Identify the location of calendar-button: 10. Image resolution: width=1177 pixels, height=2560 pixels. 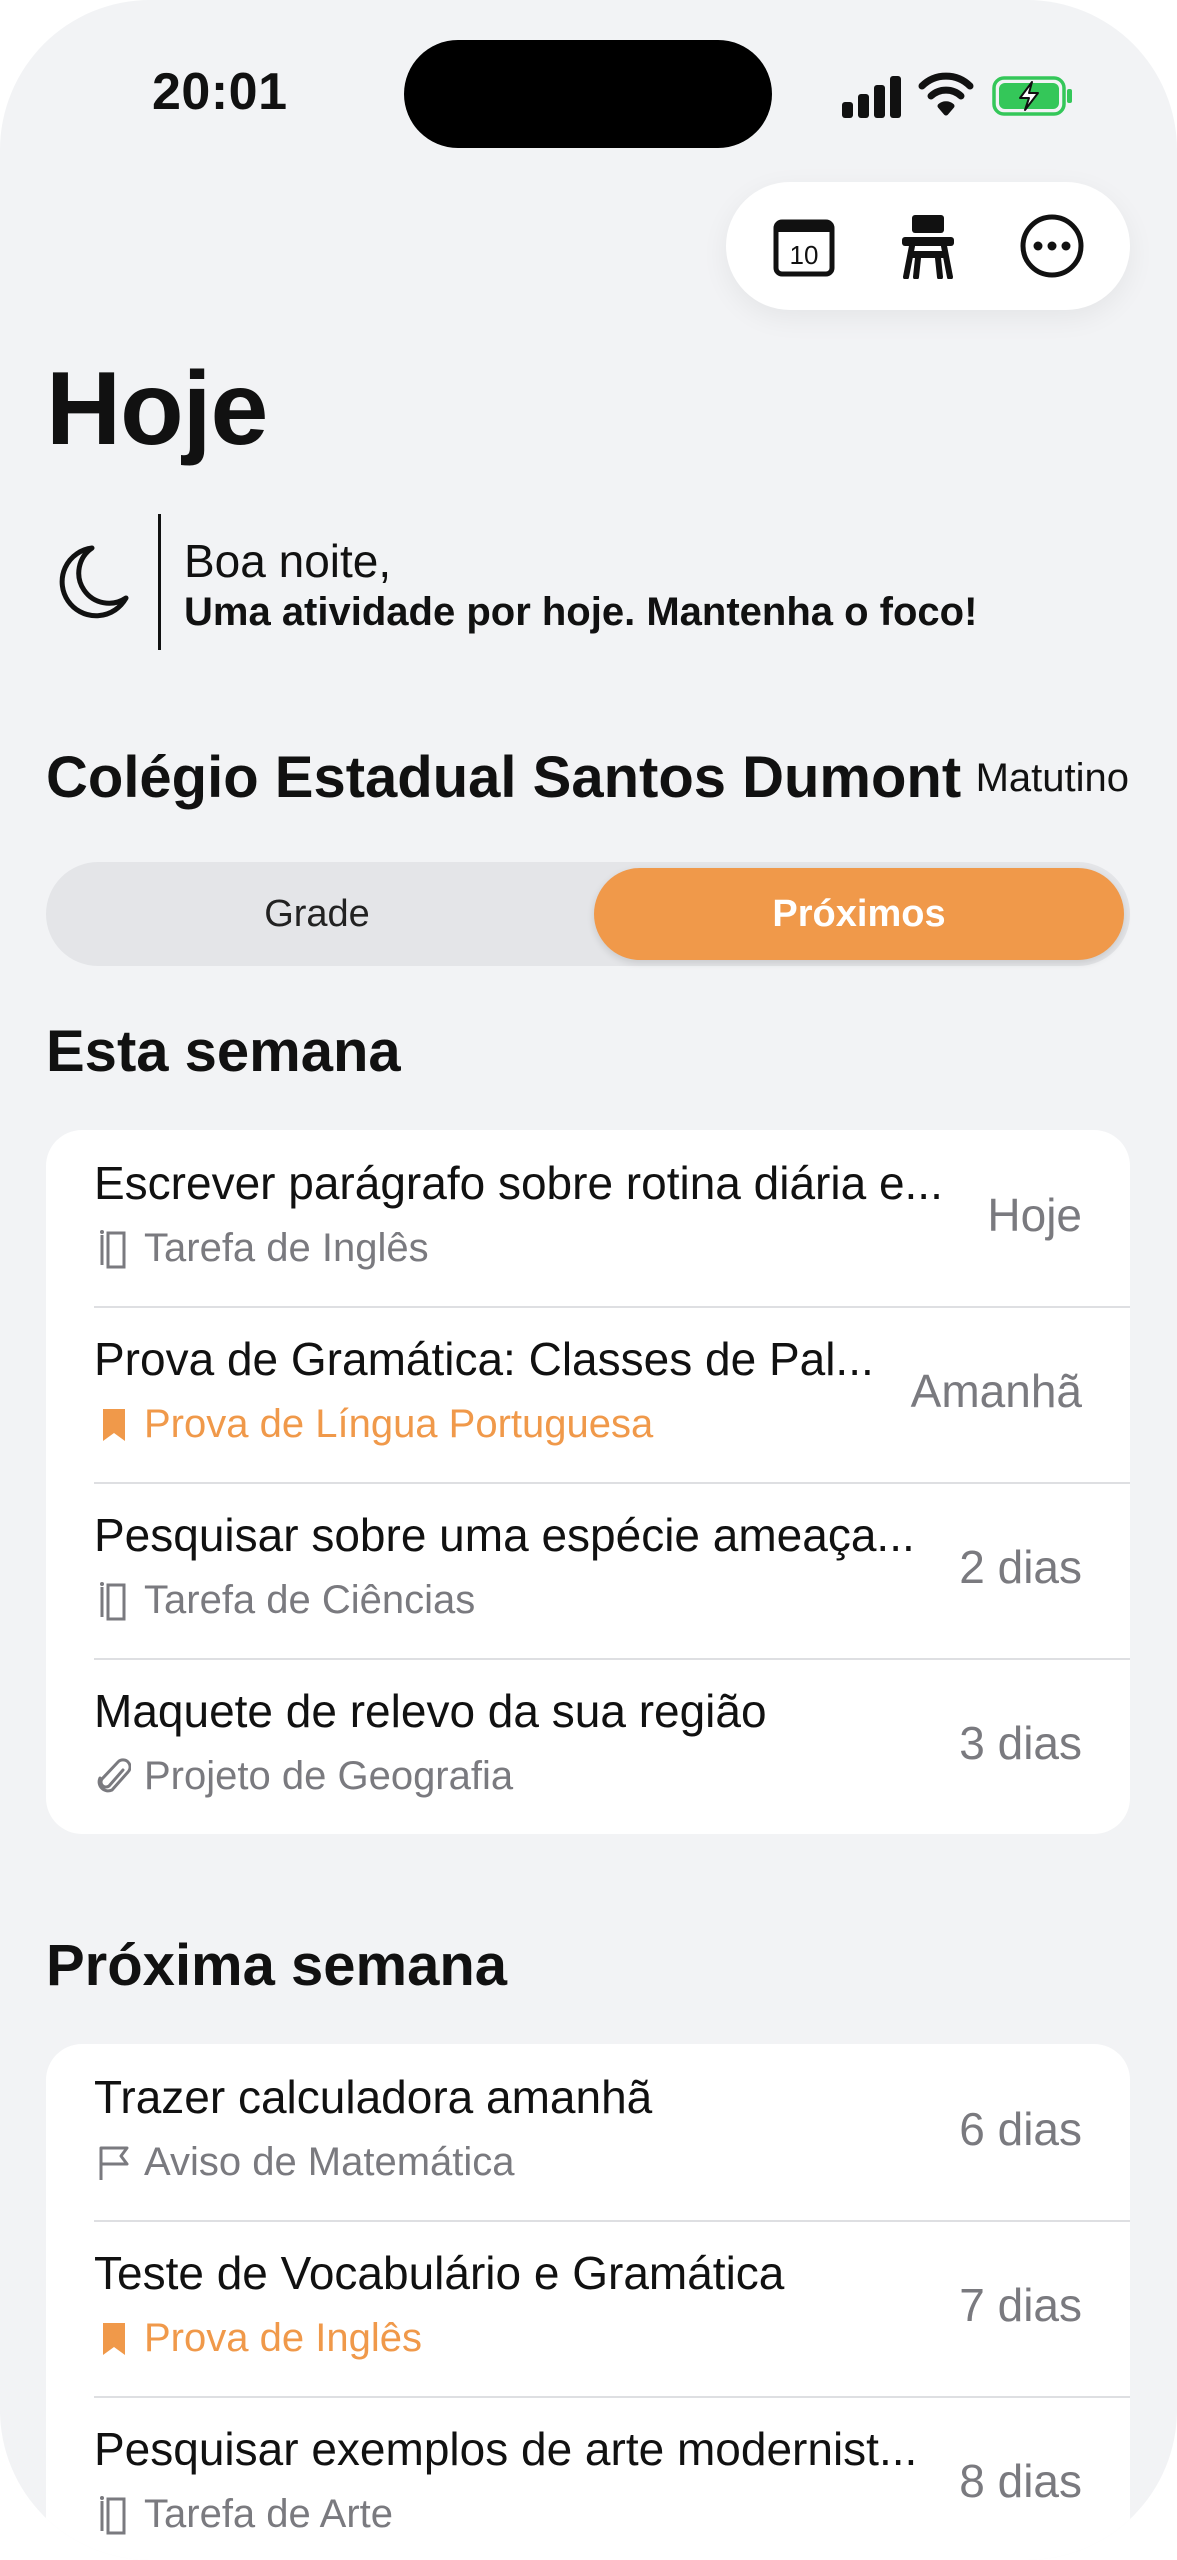
(804, 246).